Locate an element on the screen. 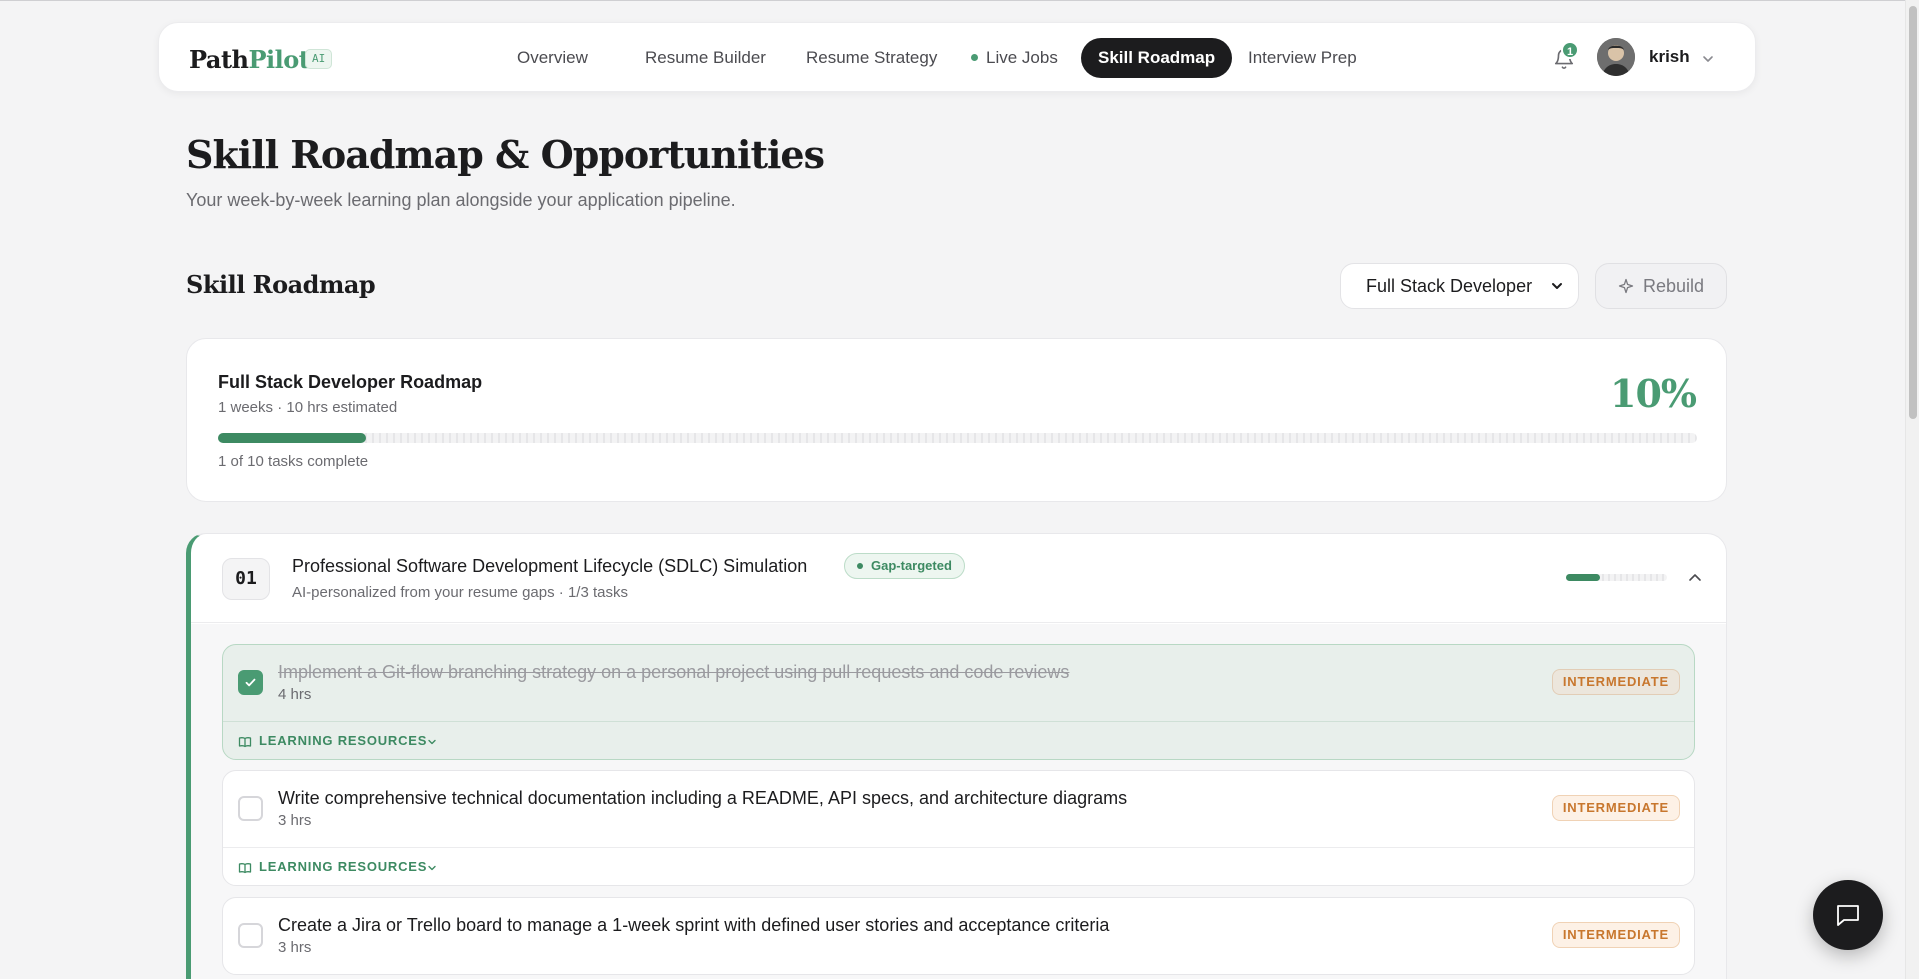  role-select-value: Full Stack Developer is located at coordinates (1449, 286).